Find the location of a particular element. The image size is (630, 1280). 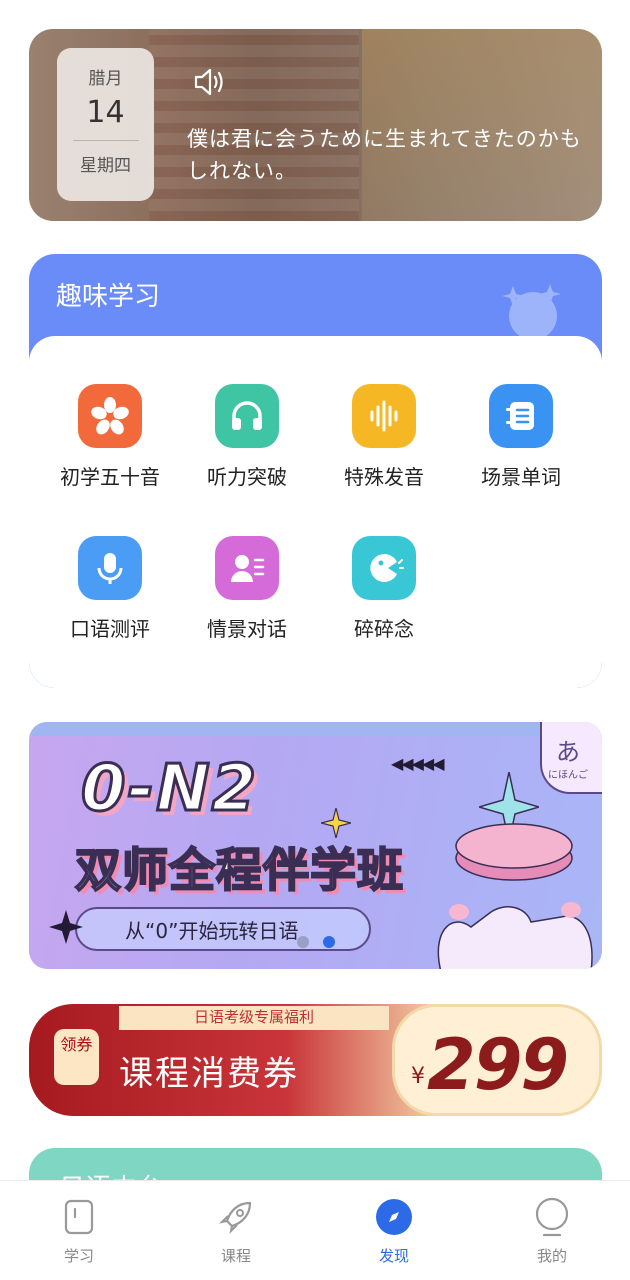

feature-label: 碎碎念 is located at coordinates (384, 629).